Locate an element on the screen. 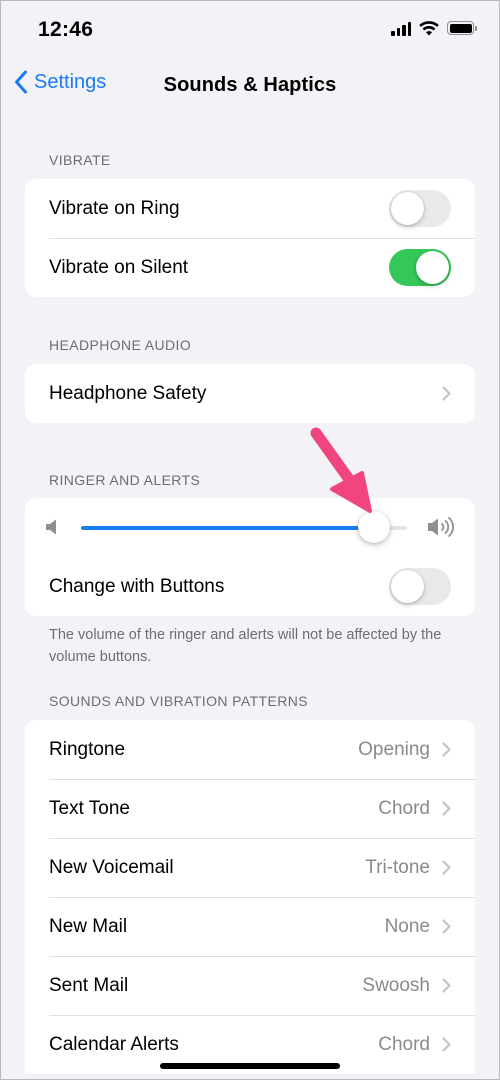 This screenshot has width=500, height=1080. row-vibrate-on-silent: Vibrate on Silent is located at coordinates (250, 267).